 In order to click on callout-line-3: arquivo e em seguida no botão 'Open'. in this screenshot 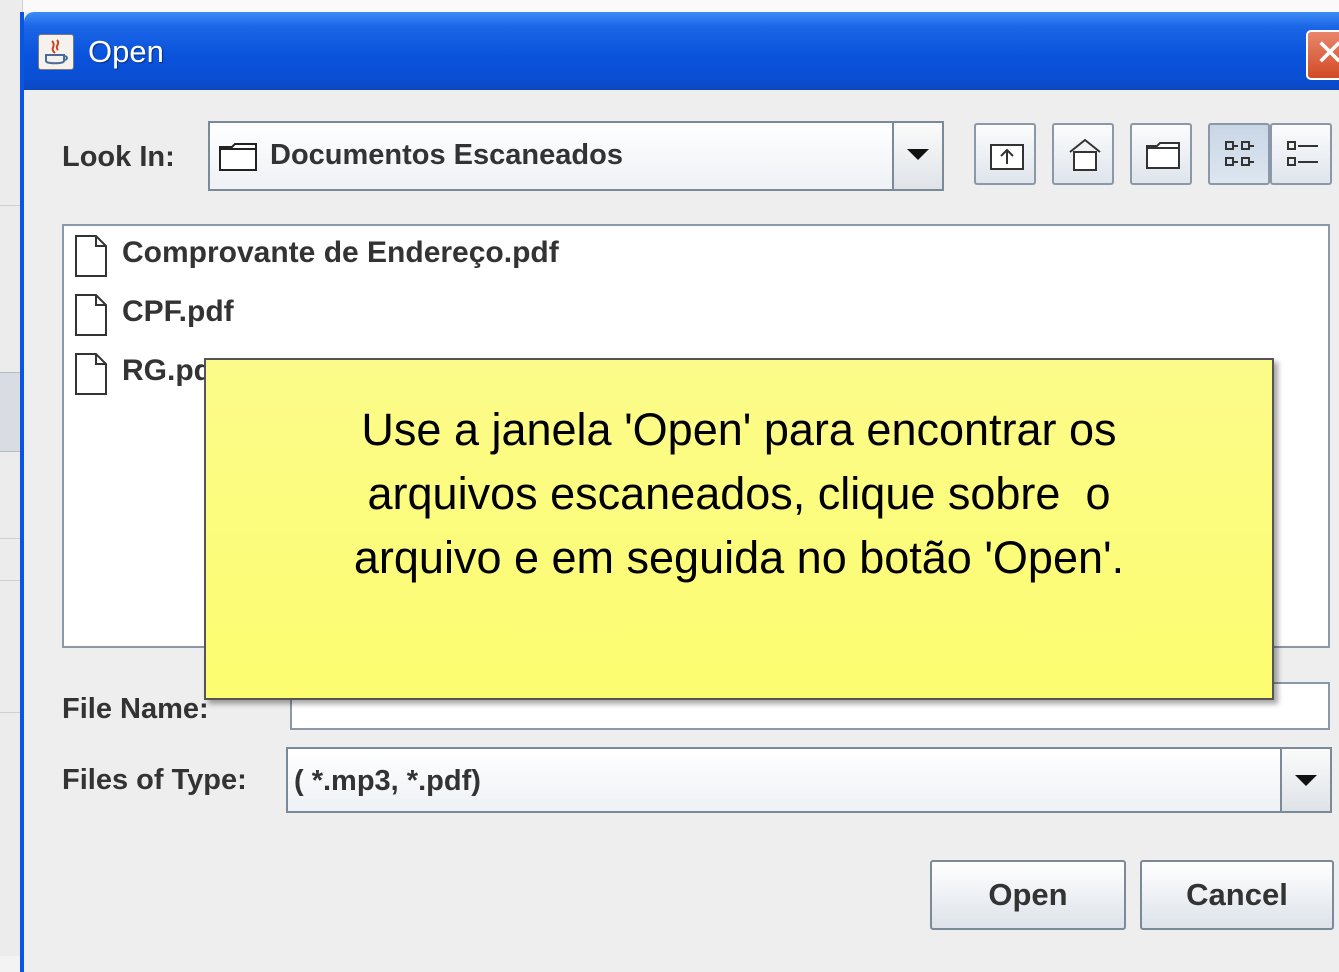, I will do `click(739, 557)`.